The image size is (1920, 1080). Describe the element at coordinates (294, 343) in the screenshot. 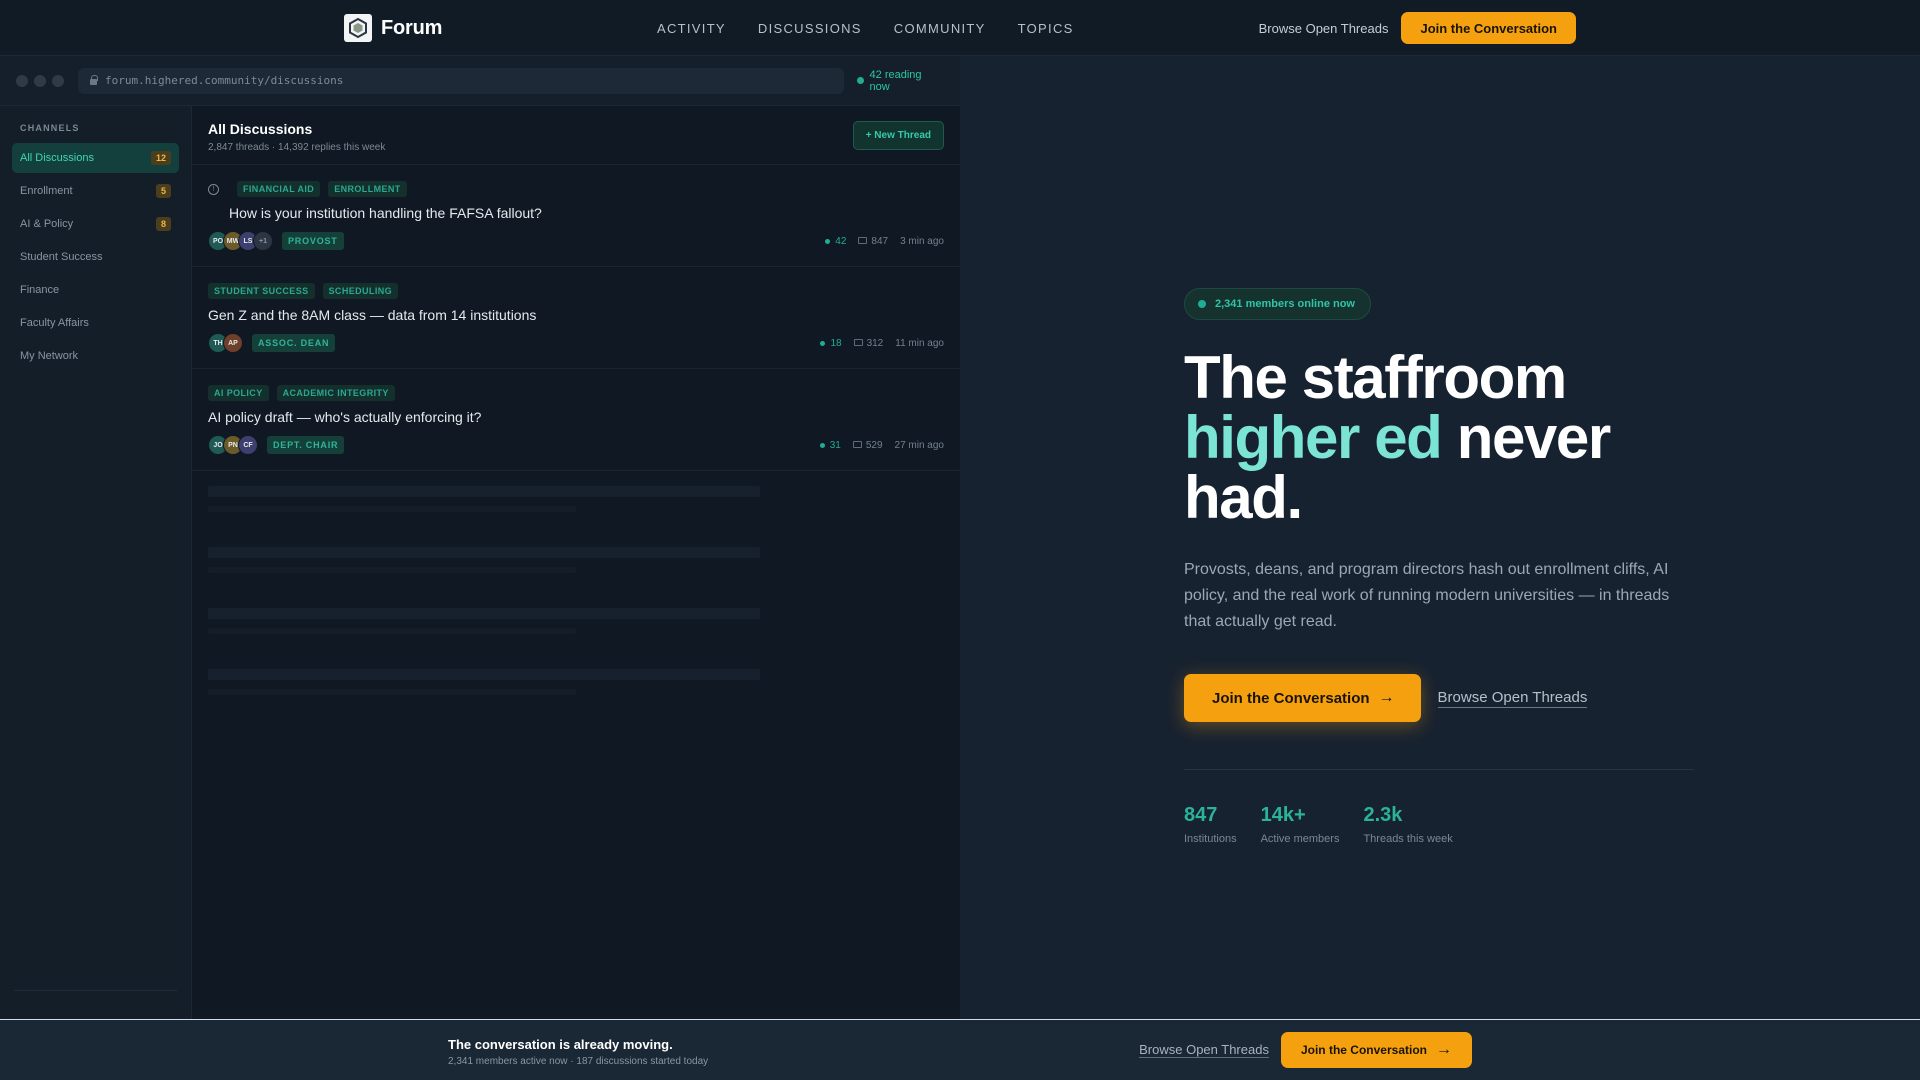

I see `role-badge: ASSOC. DEAN` at that location.